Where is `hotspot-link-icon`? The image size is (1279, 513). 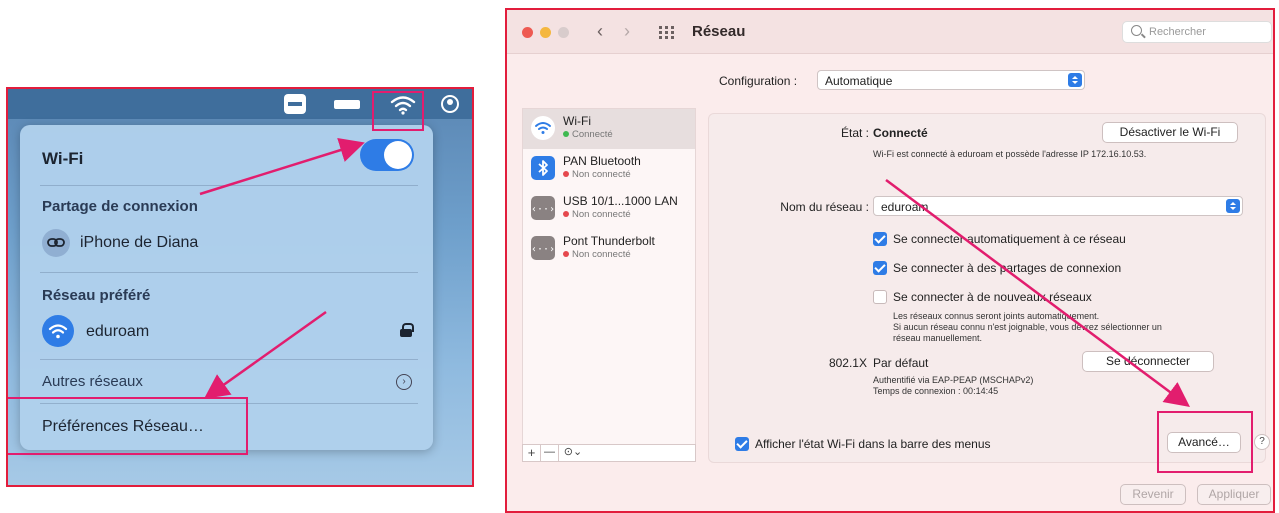 hotspot-link-icon is located at coordinates (56, 243).